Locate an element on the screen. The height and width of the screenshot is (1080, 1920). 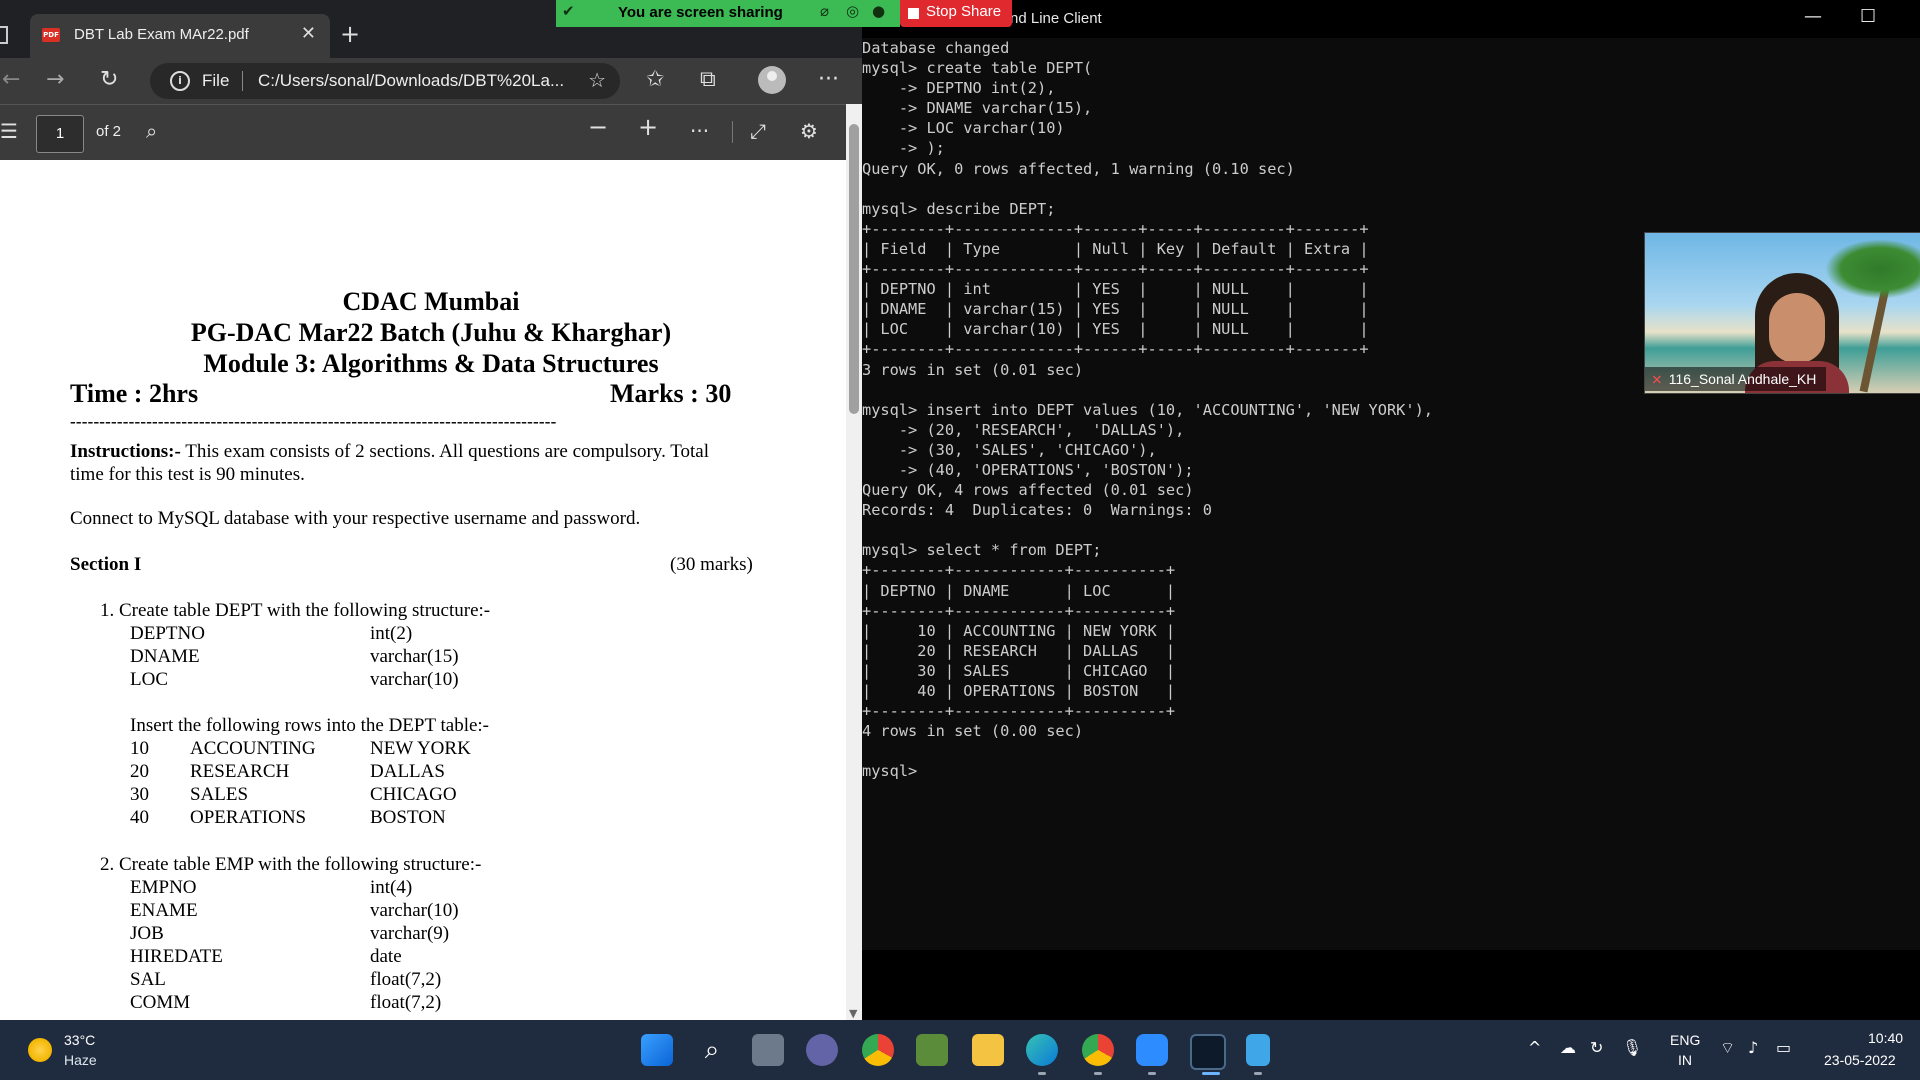
notepad-icon is located at coordinates (1258, 1050).